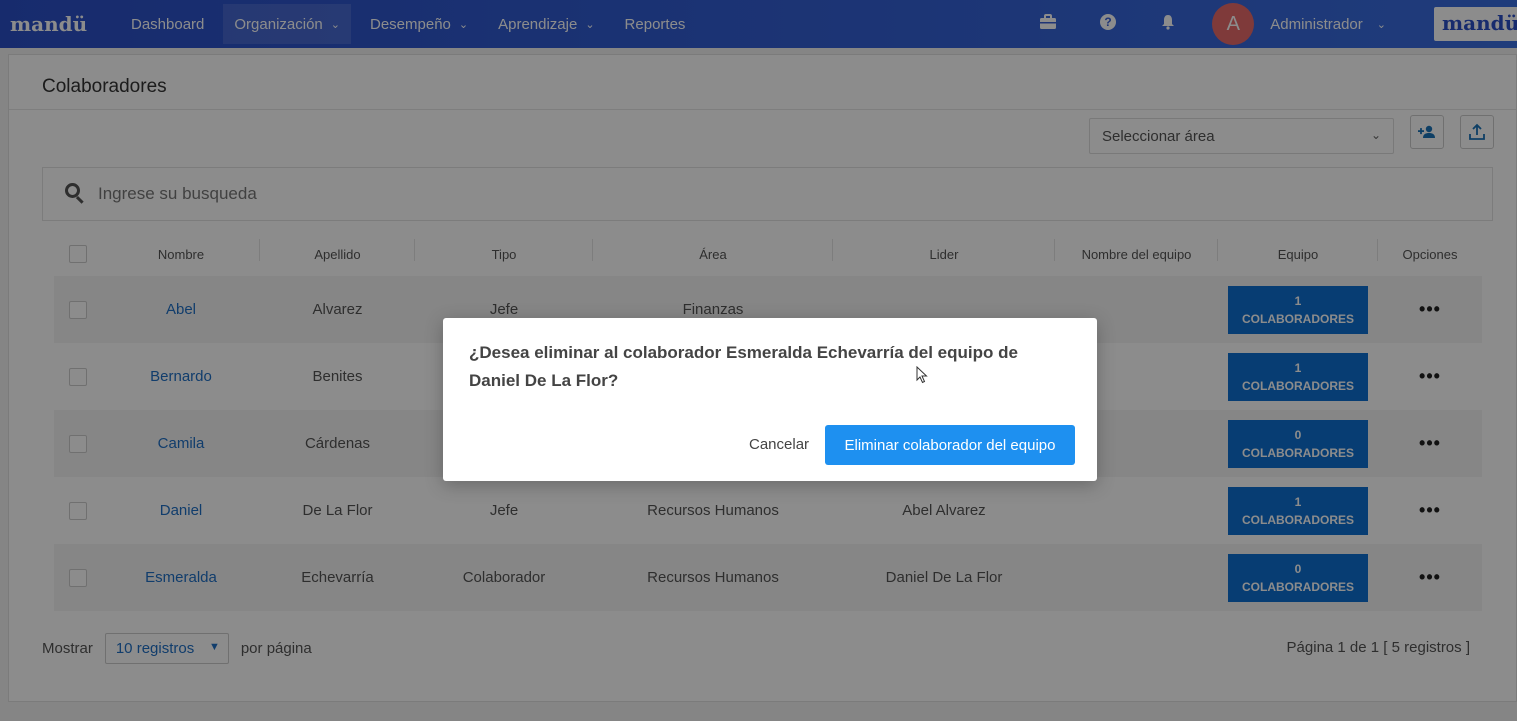  Describe the element at coordinates (922, 375) in the screenshot. I see `mouse-cursor-icon` at that location.